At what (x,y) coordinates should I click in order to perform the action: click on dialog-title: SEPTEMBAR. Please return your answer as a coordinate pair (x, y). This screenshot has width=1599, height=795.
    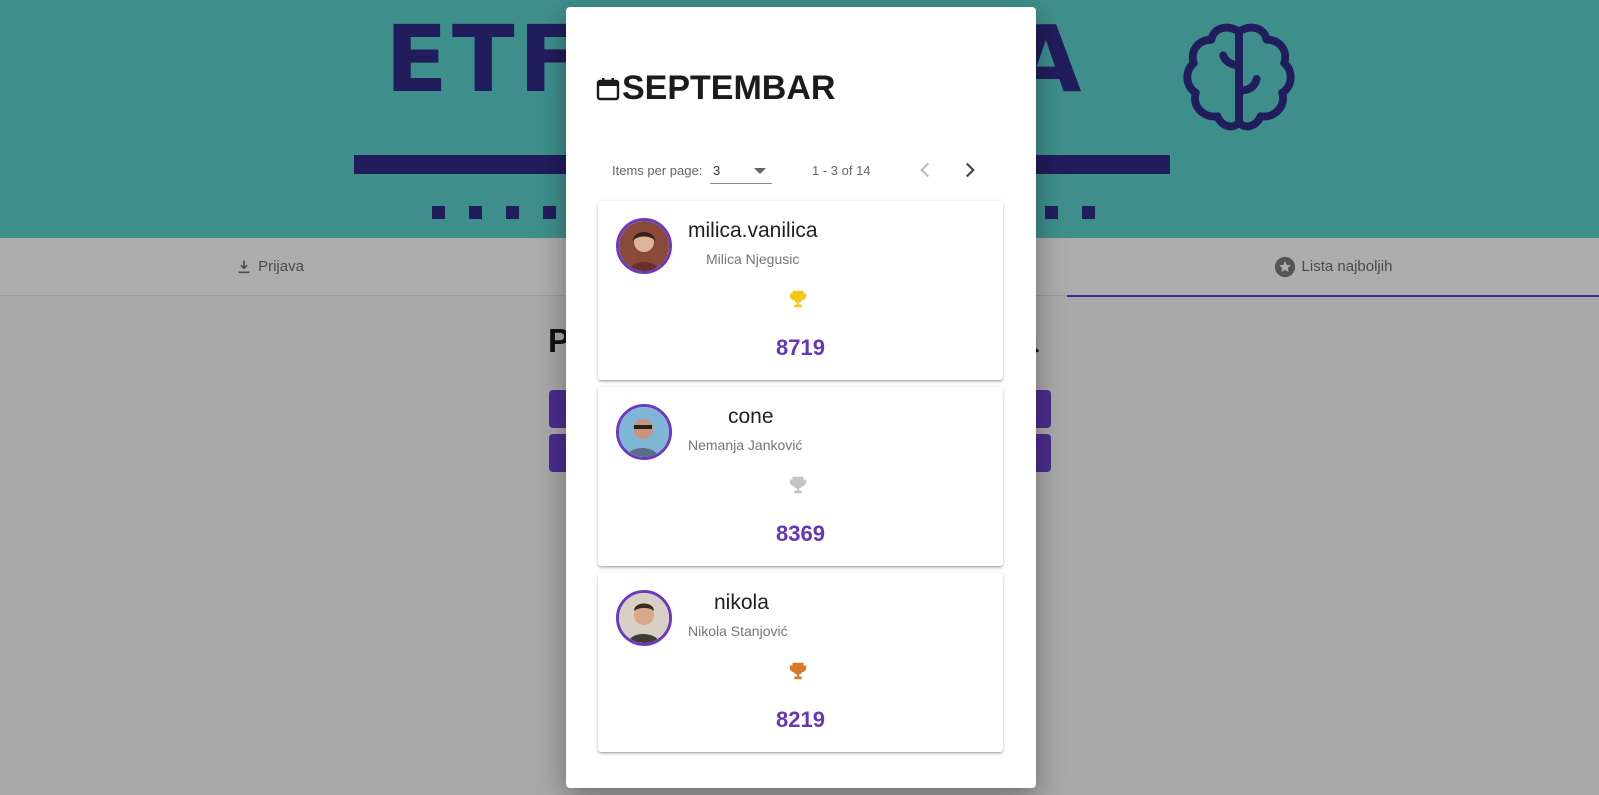
    Looking at the image, I should click on (715, 88).